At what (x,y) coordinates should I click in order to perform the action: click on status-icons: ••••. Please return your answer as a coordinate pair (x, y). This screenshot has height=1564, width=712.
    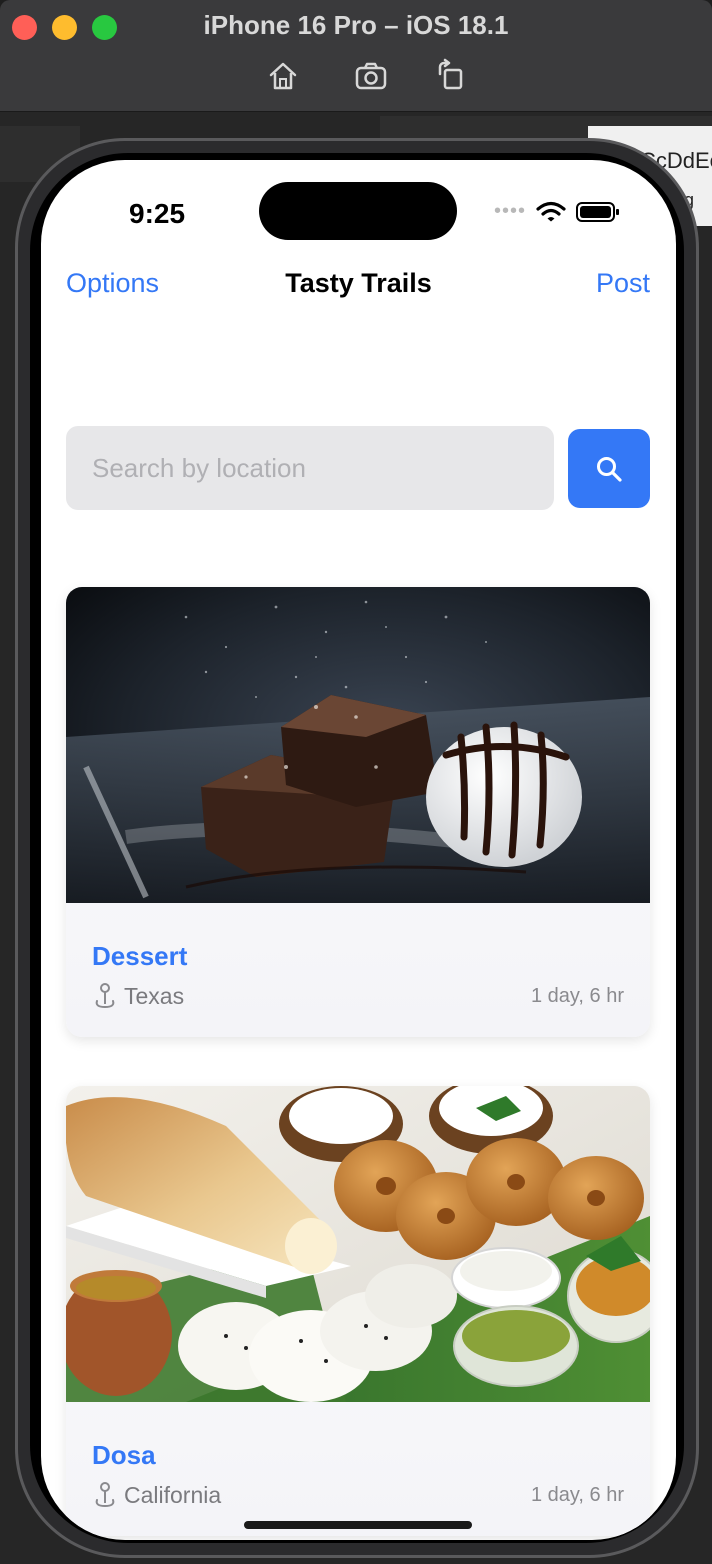
    Looking at the image, I should click on (557, 211).